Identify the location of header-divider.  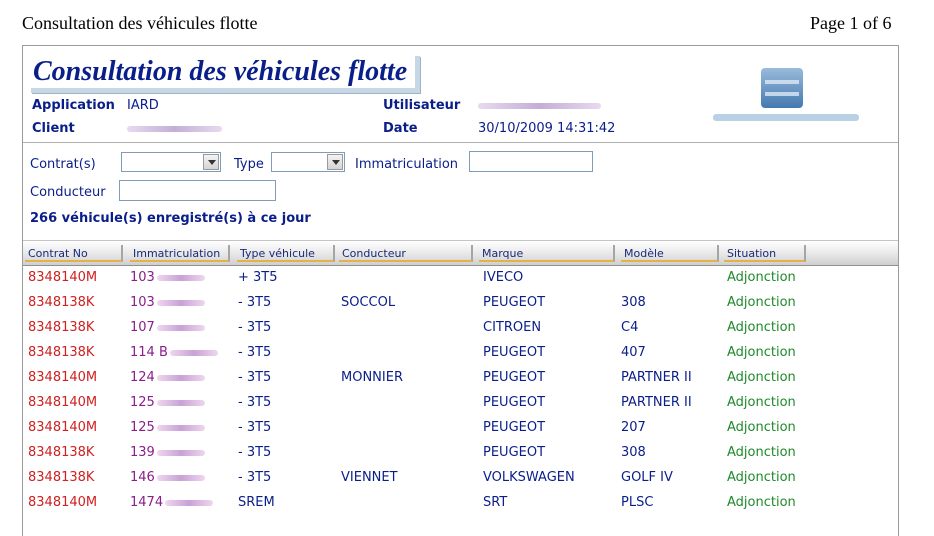
(460, 142).